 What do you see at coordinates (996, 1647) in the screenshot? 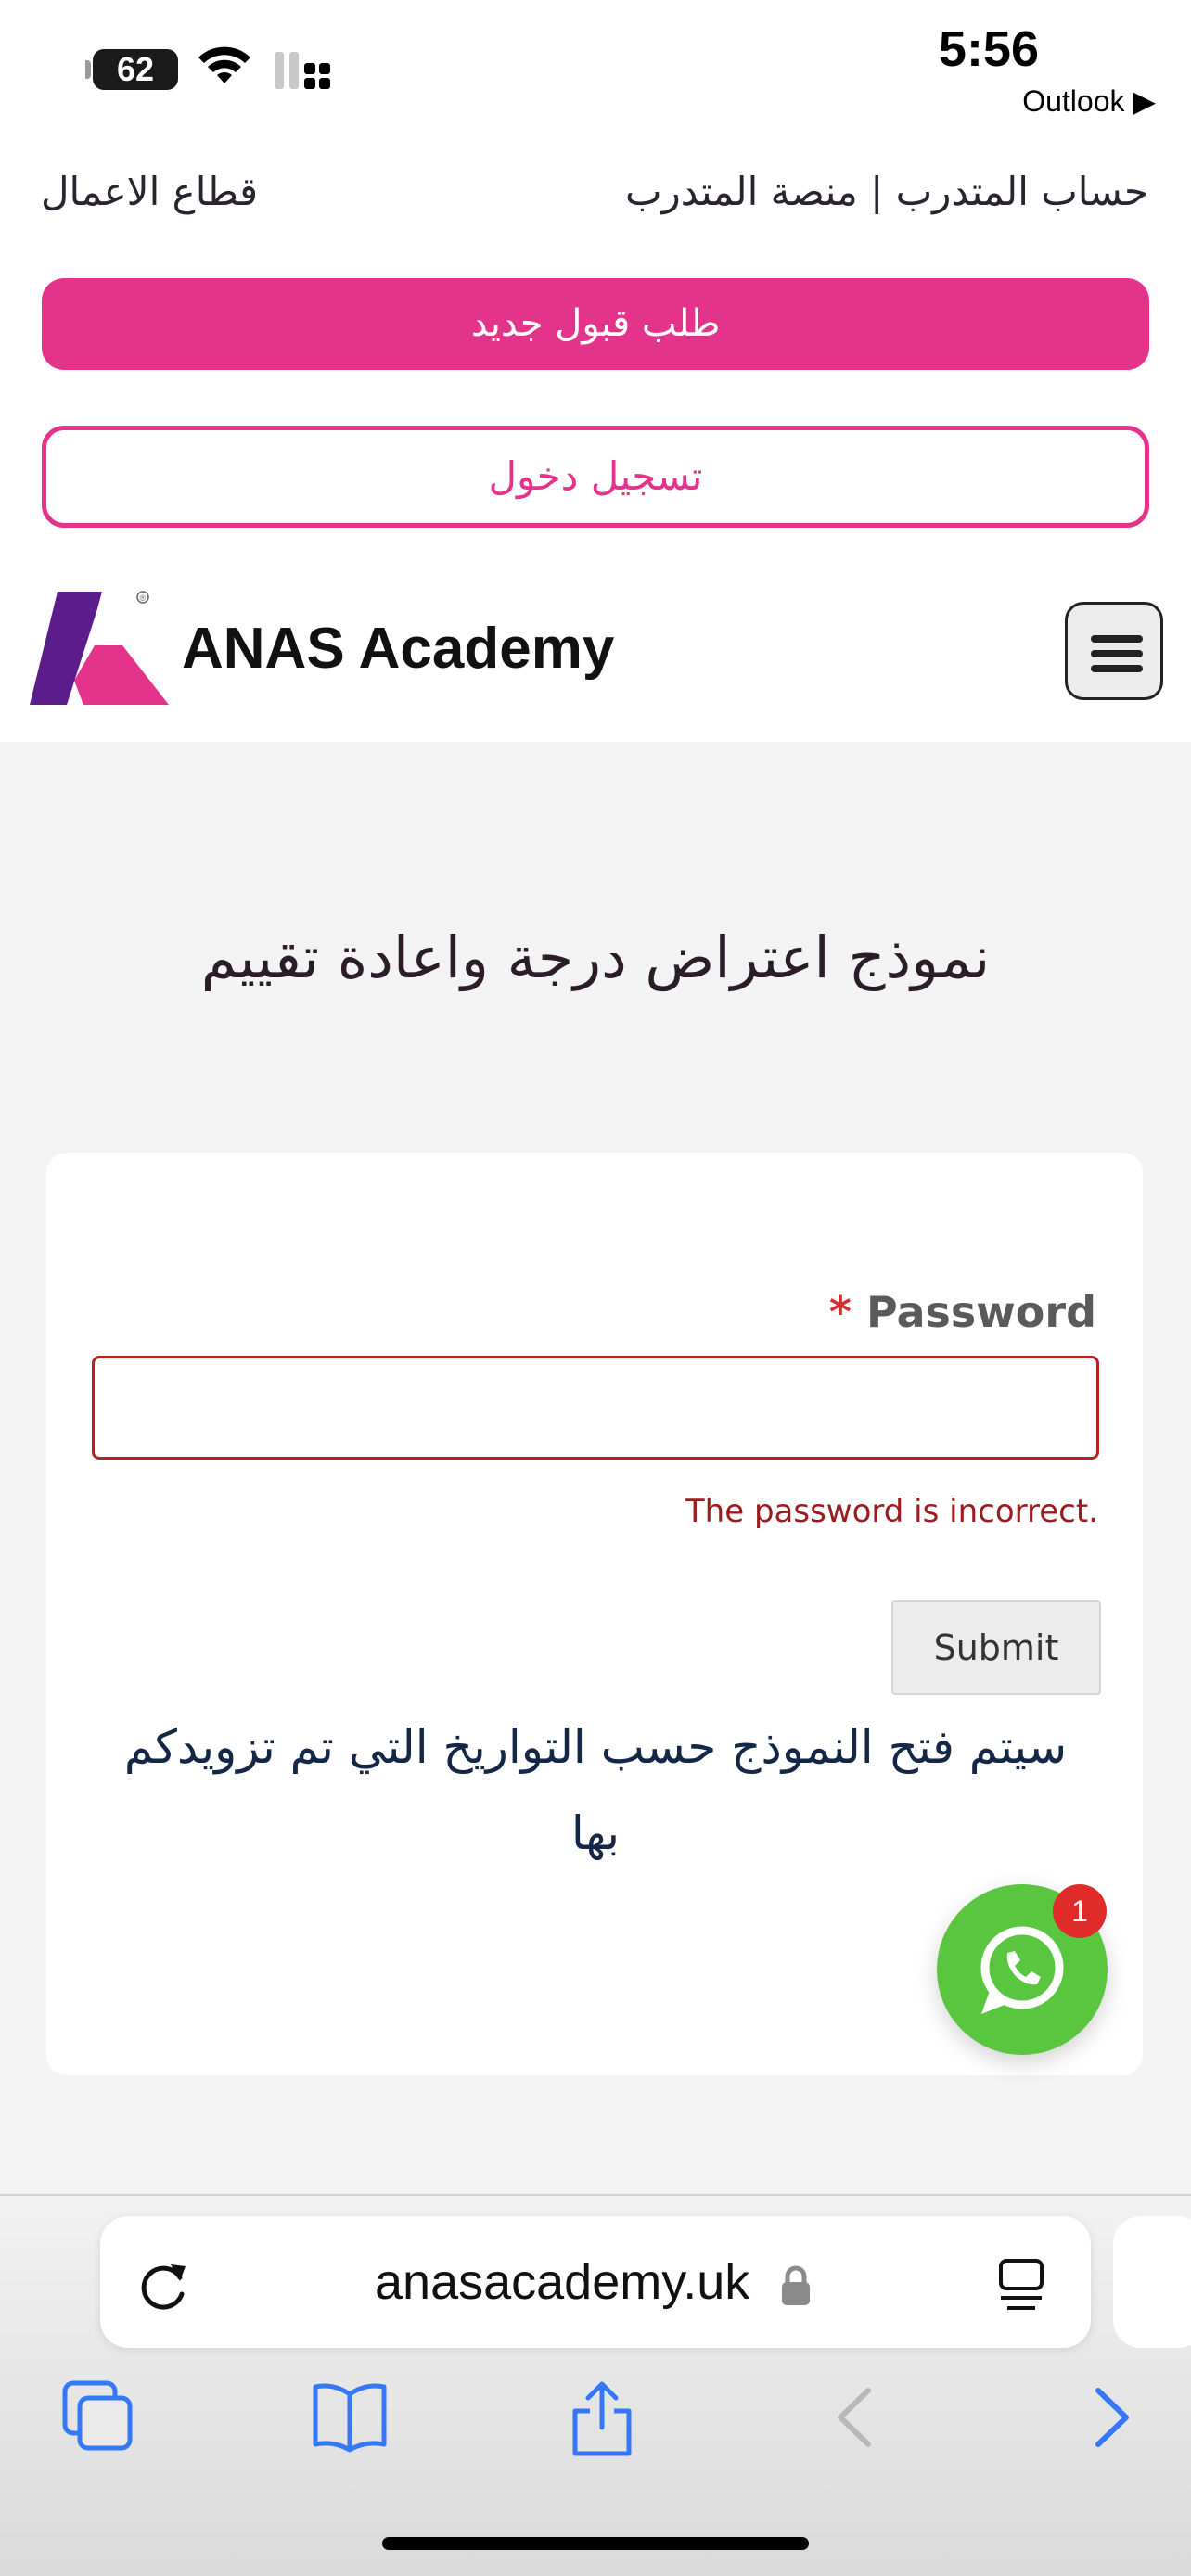
I see `submit-button: Submit` at bounding box center [996, 1647].